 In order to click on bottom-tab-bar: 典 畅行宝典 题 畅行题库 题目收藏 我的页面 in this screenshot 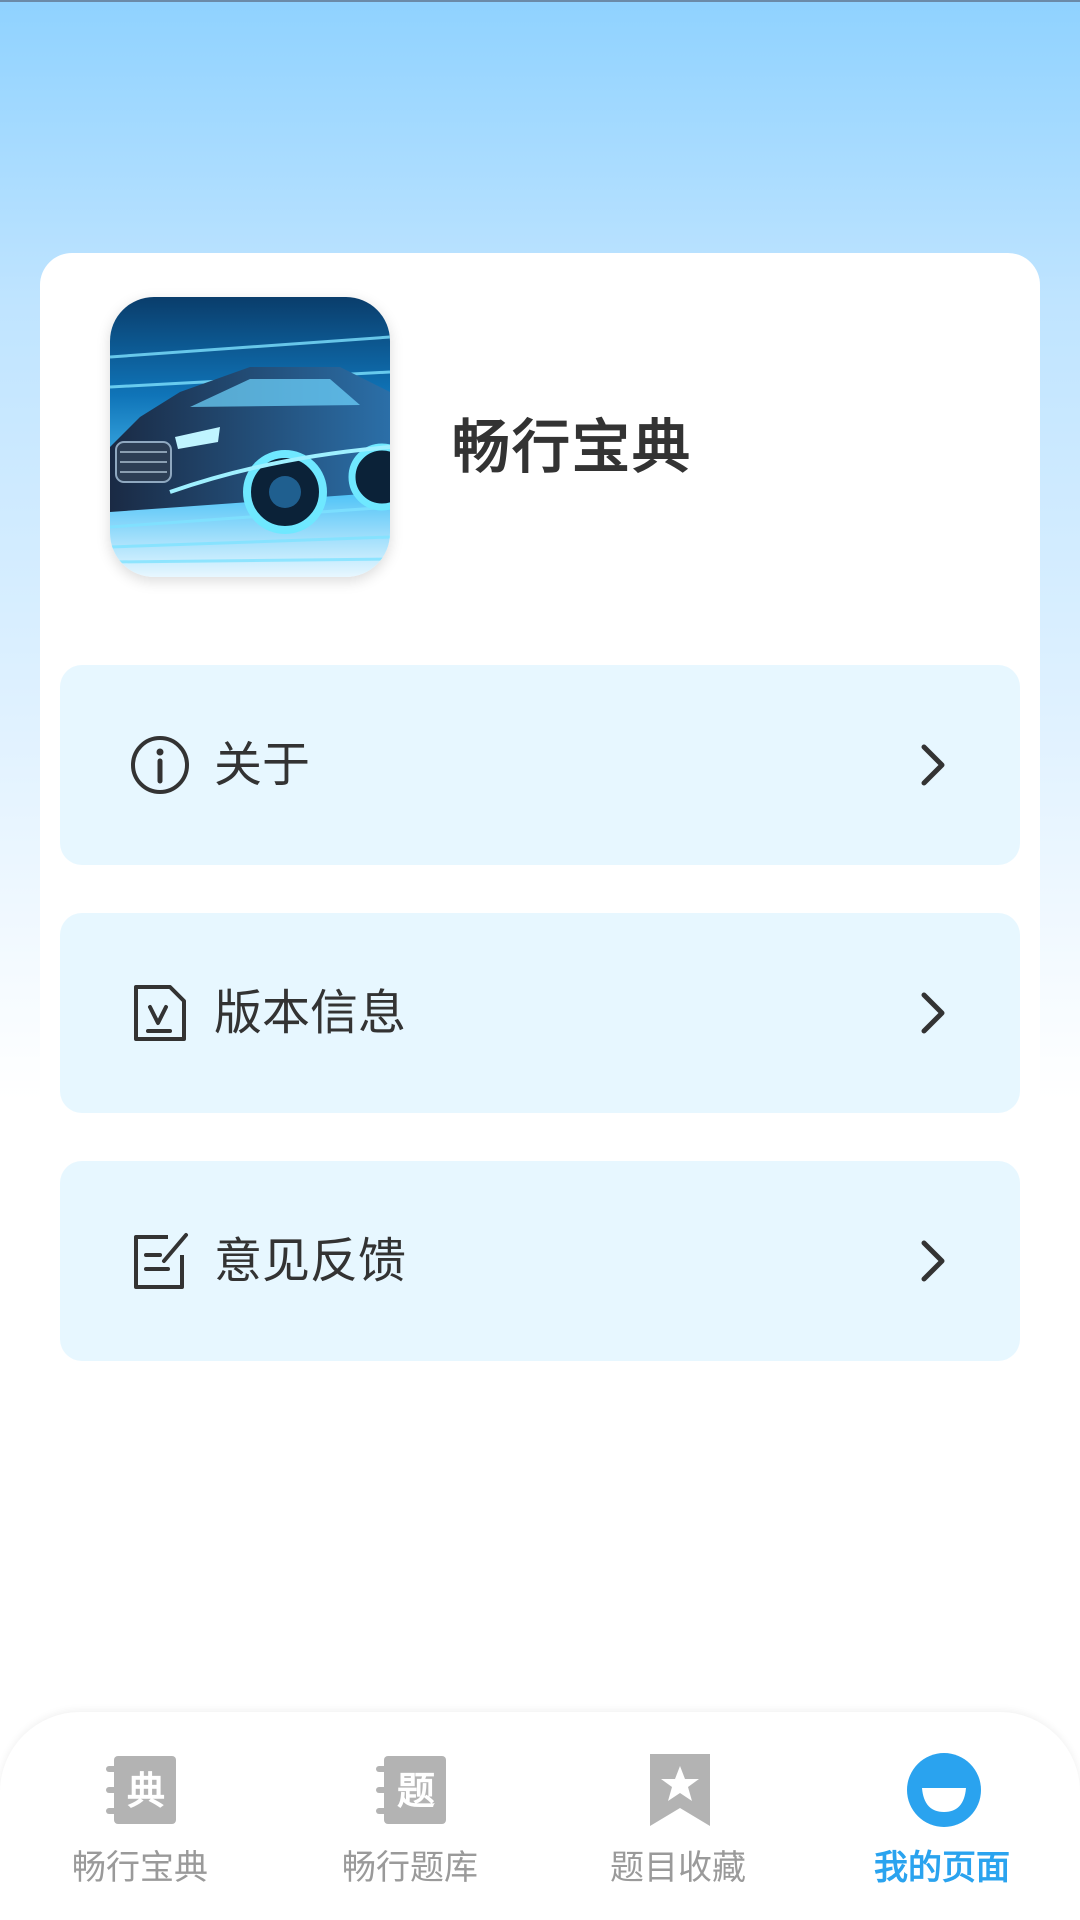, I will do `click(540, 1816)`.